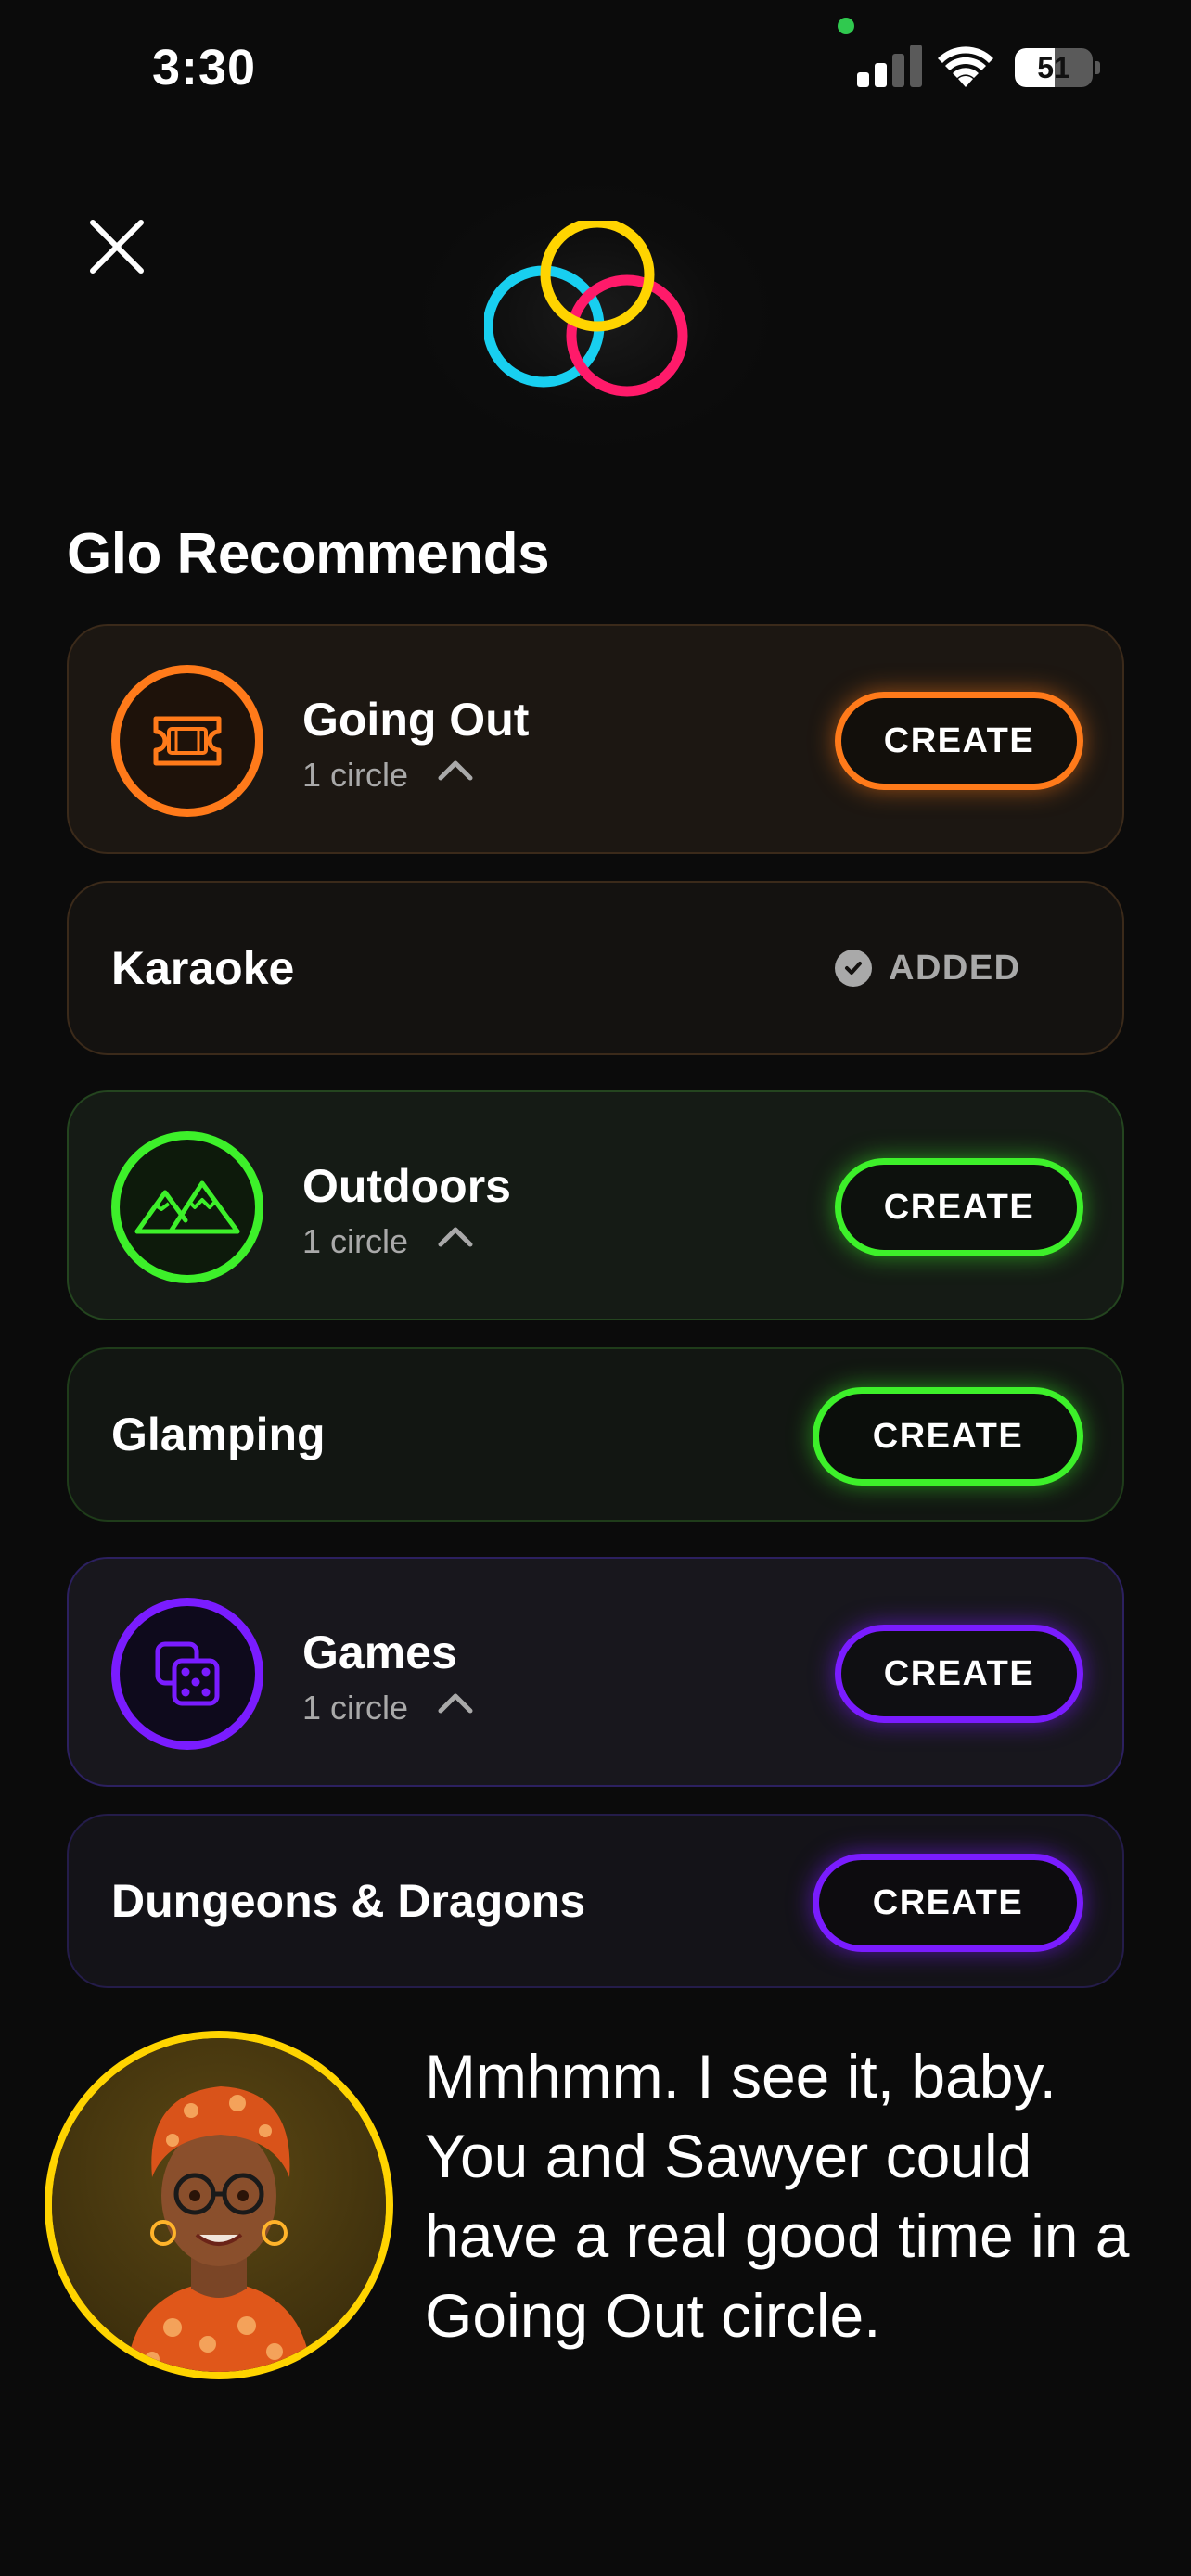  I want to click on recommendation-name: Glamping, so click(218, 1434).